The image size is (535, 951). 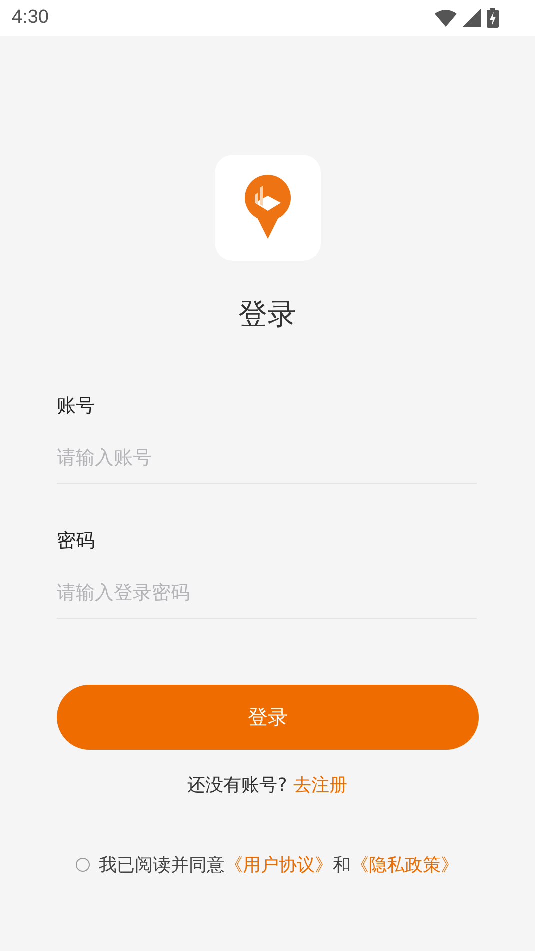 What do you see at coordinates (238, 785) in the screenshot?
I see `register-prompt: 还没有账号?` at bounding box center [238, 785].